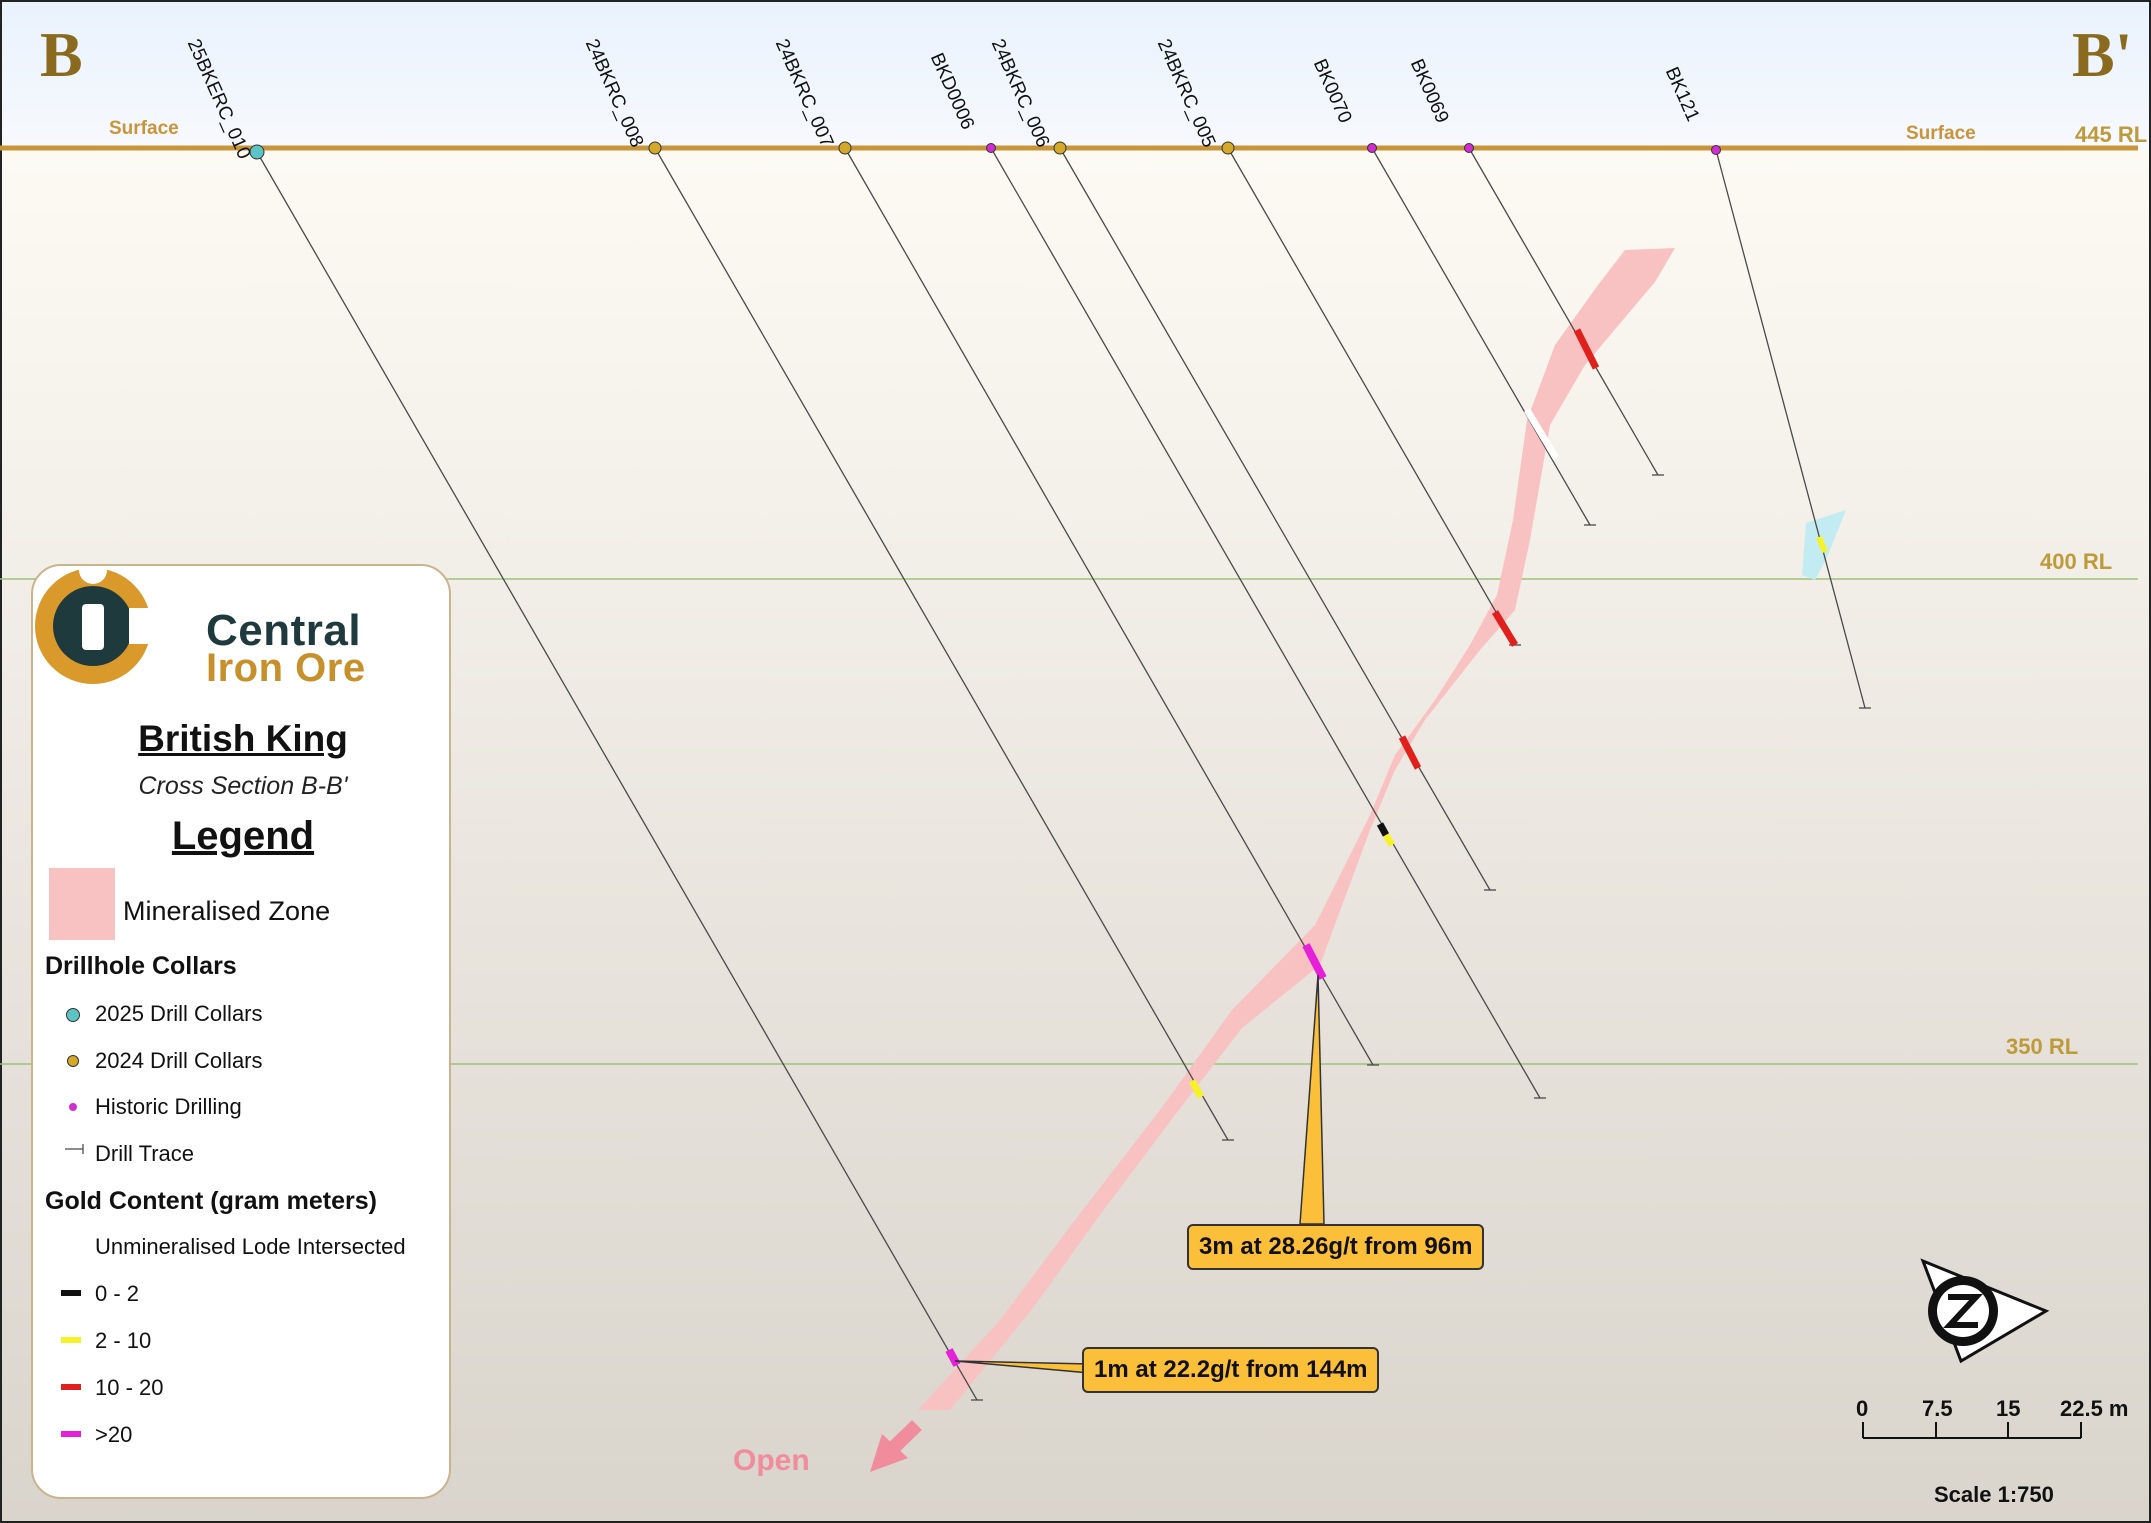 The height and width of the screenshot is (1523, 2151). I want to click on historic-icon, so click(73, 1107).